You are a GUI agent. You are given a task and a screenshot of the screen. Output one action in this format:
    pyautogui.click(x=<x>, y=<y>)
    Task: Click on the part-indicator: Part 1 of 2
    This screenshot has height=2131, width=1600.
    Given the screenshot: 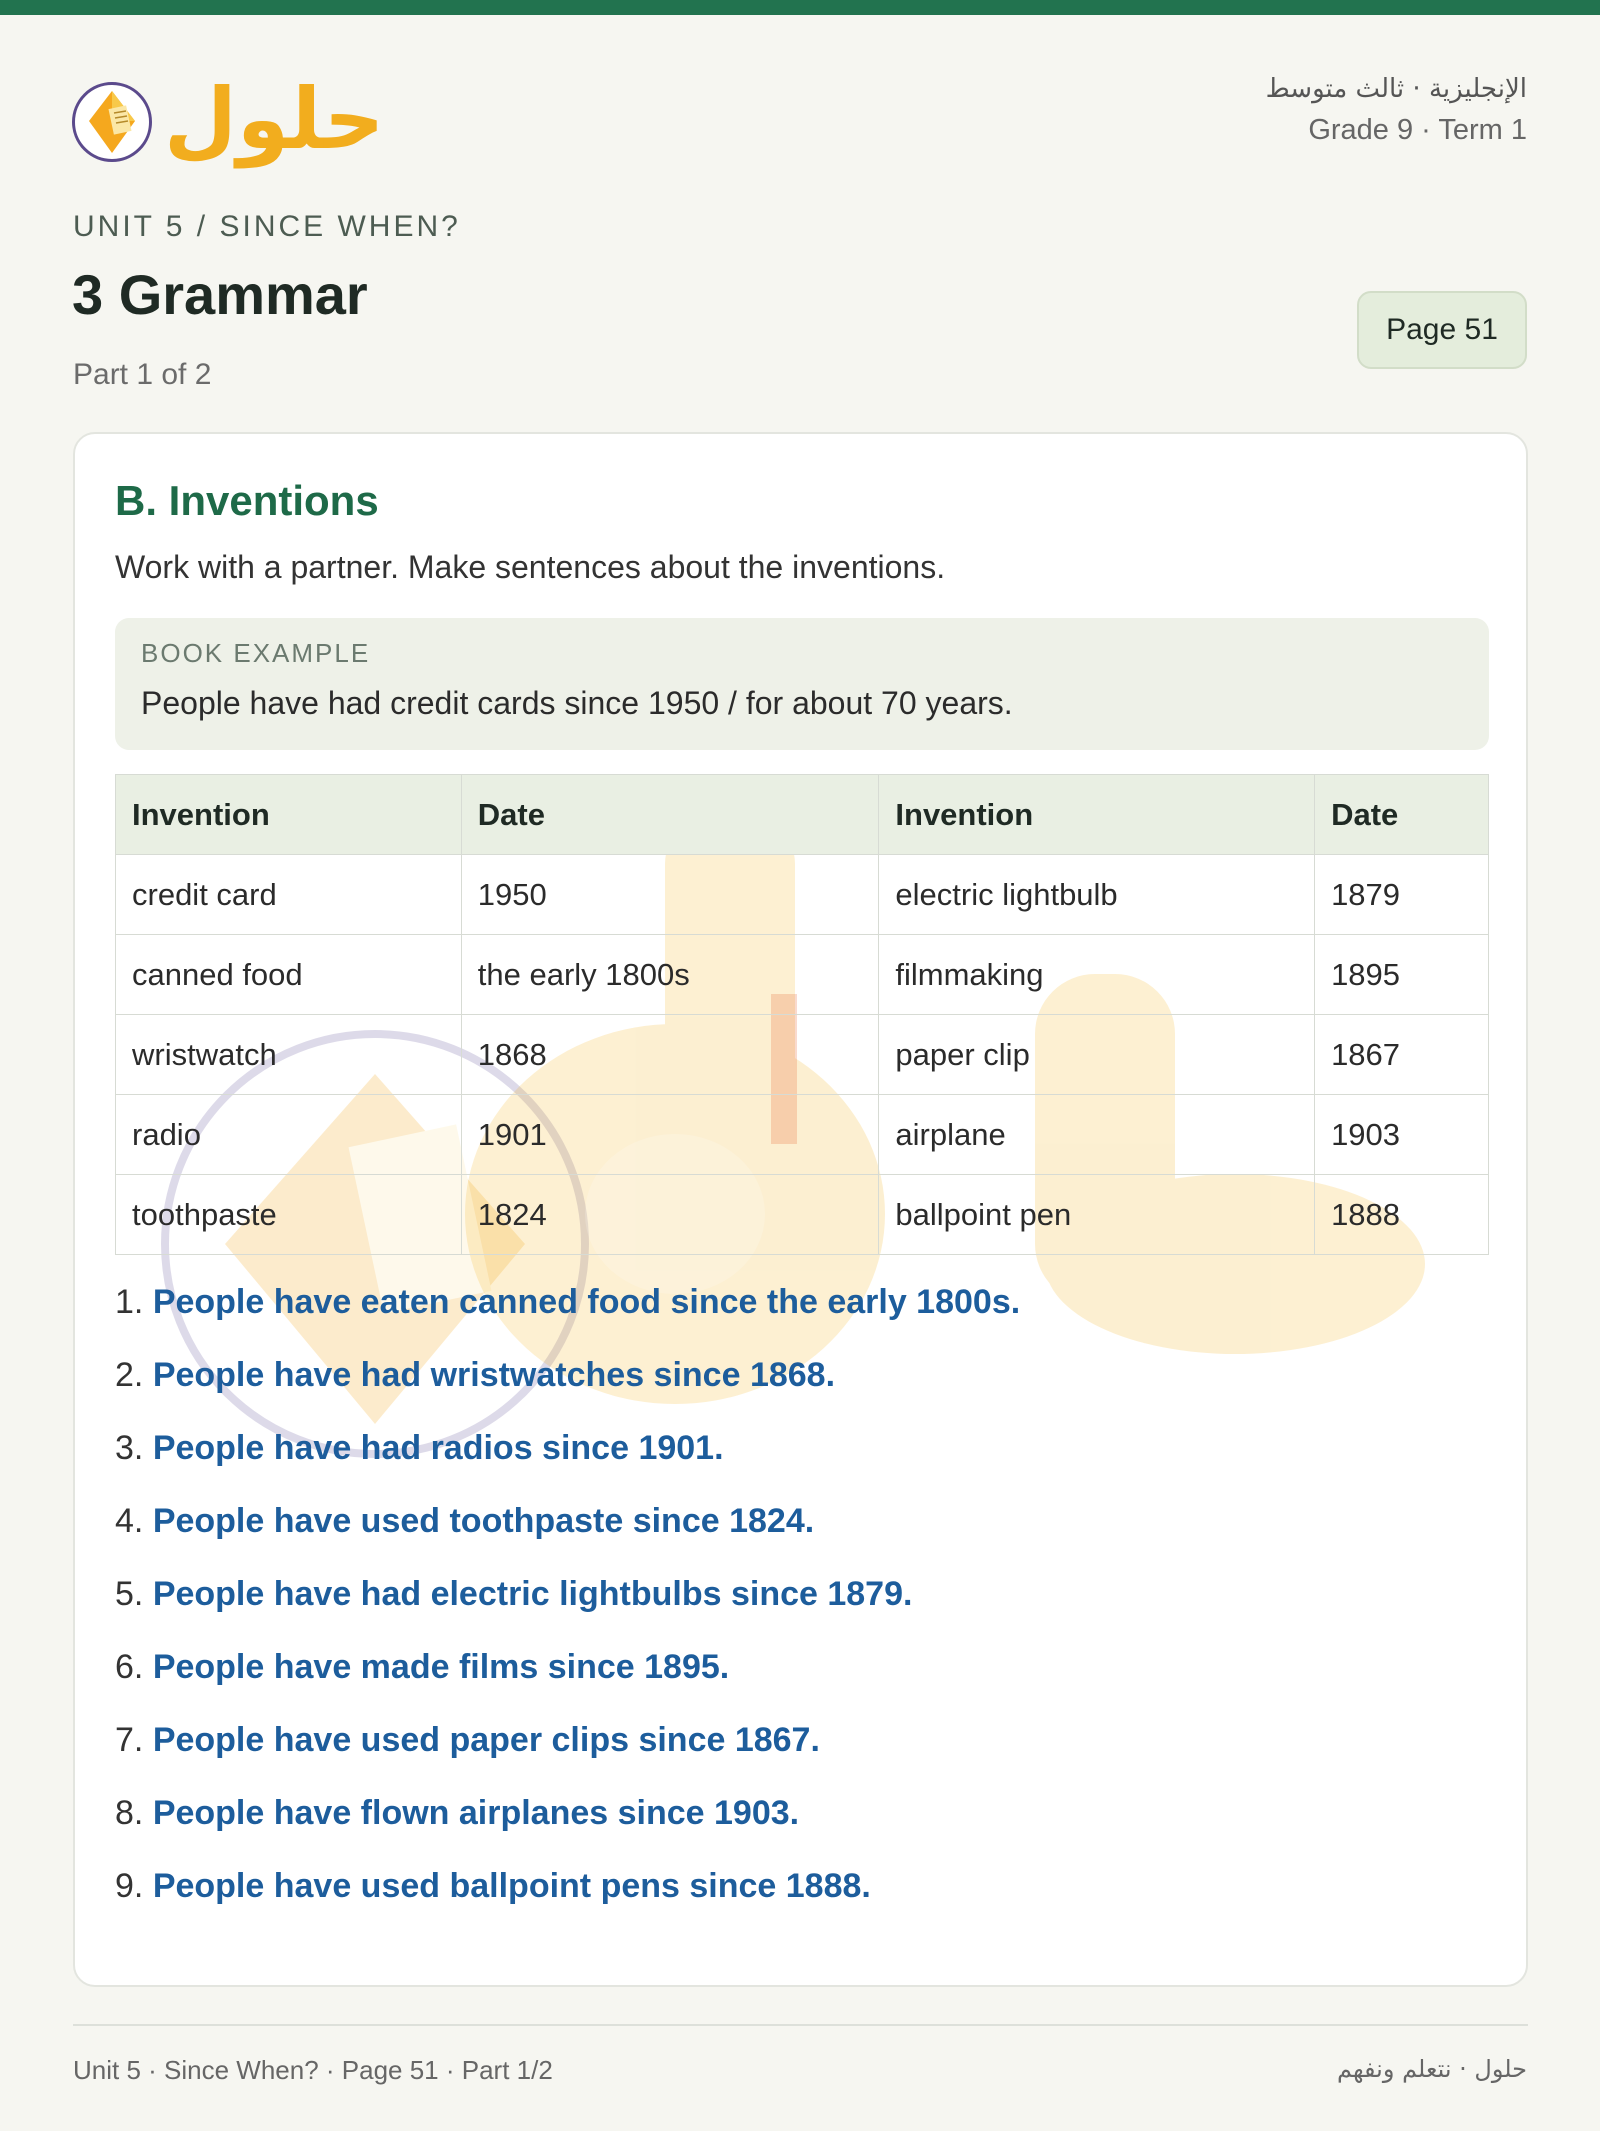 What is the action you would take?
    pyautogui.click(x=142, y=374)
    